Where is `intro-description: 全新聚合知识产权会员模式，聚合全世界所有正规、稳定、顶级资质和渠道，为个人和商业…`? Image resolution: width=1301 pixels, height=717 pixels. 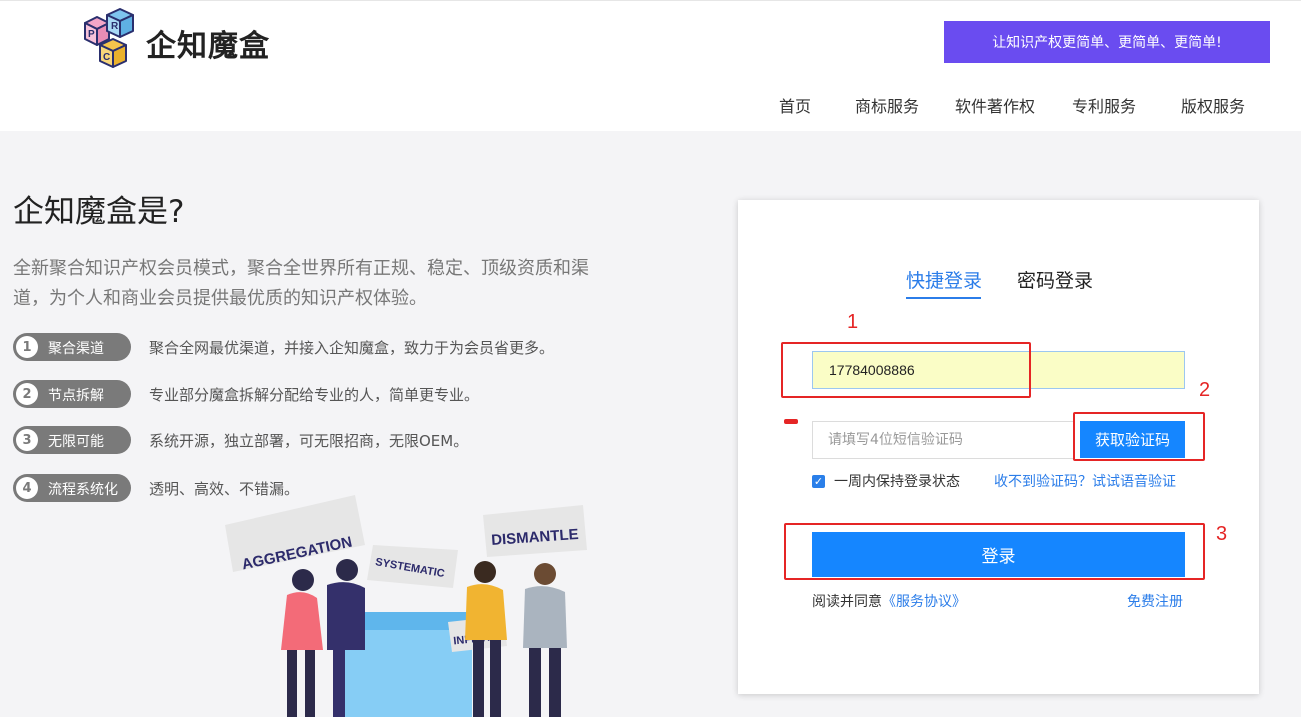
intro-description: 全新聚合知识产权会员模式，聚合全世界所有正规、稳定、顶级资质和渠道，为个人和商业… is located at coordinates (301, 283).